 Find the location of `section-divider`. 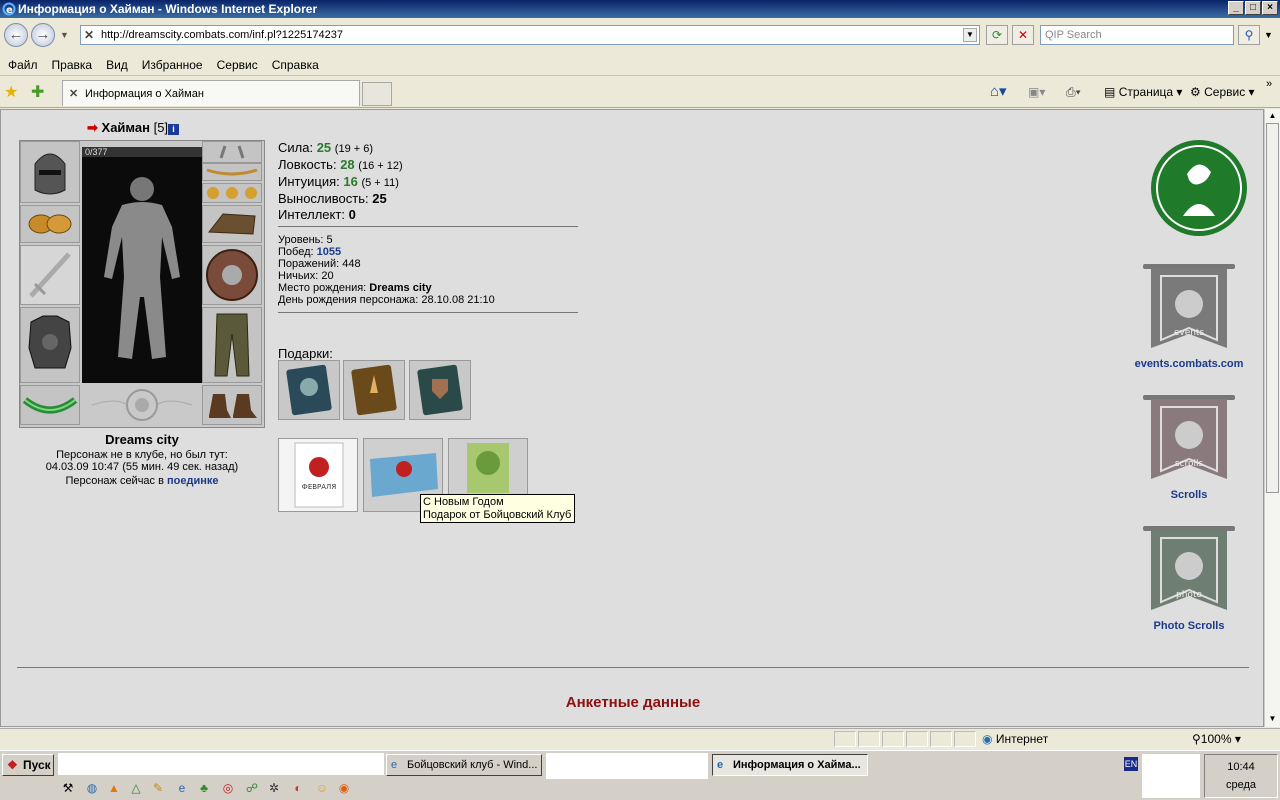

section-divider is located at coordinates (633, 667).